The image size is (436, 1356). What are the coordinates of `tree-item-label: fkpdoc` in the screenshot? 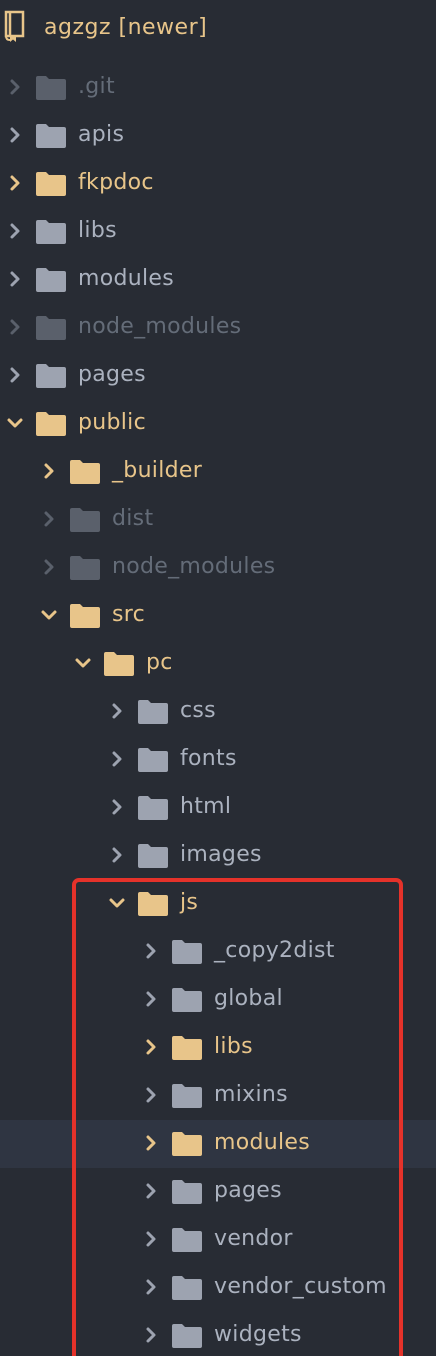 It's located at (116, 182).